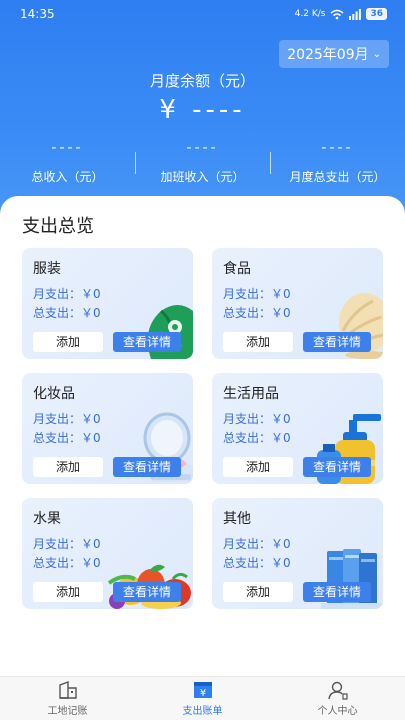  I want to click on bottom-tab-bar: 工地记账 ¥ 支出账单 个人中心, so click(202, 698).